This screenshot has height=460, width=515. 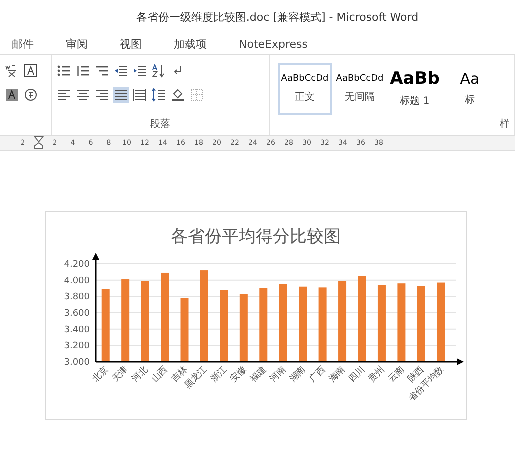 I want to click on y-axis-label: 4.200, so click(x=77, y=265).